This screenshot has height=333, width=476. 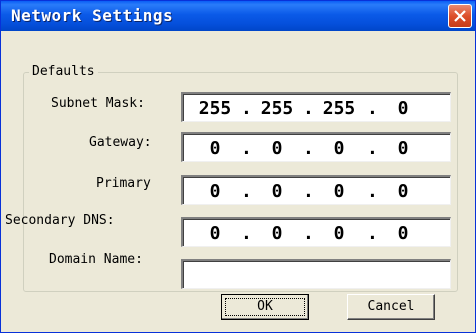 I want to click on cancel-button-label: Cancel, so click(x=391, y=306).